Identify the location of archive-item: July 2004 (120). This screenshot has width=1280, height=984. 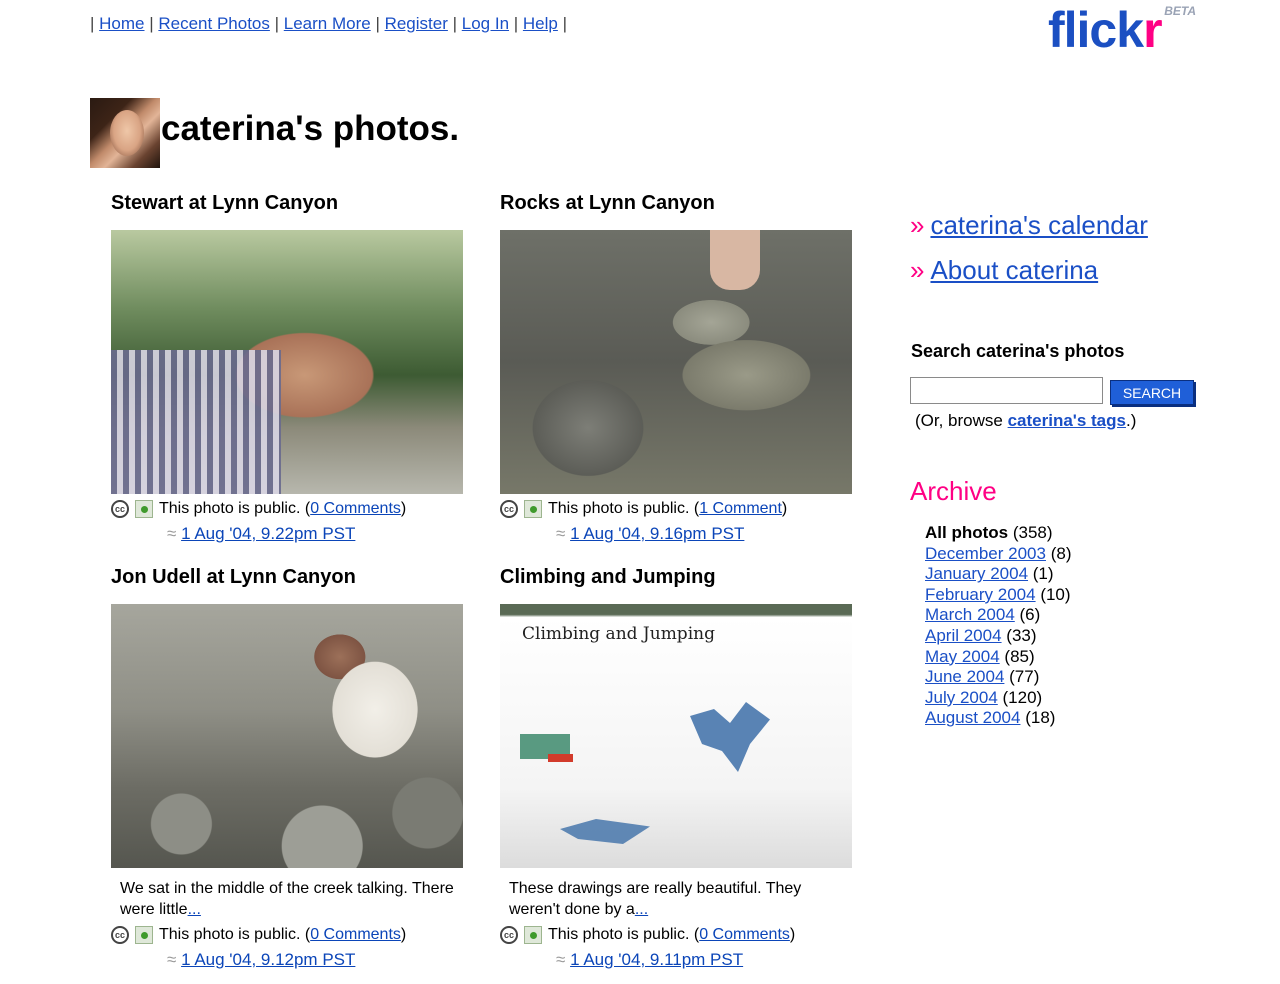
(984, 697).